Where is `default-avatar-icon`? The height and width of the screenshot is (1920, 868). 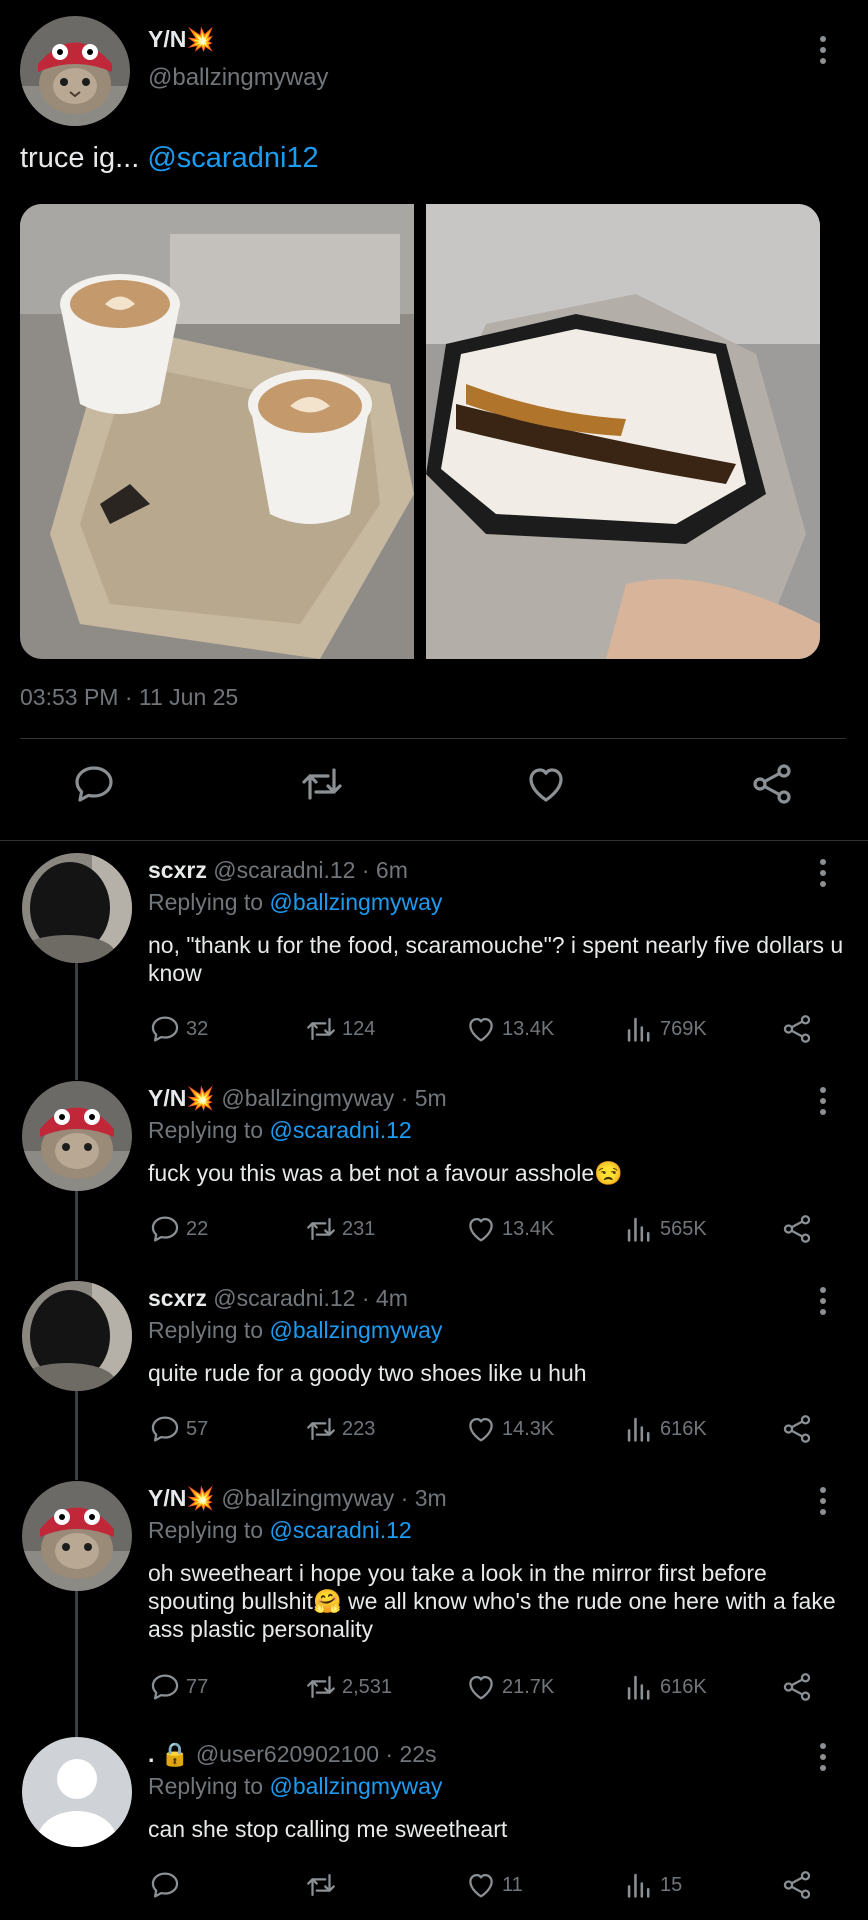 default-avatar-icon is located at coordinates (77, 1792).